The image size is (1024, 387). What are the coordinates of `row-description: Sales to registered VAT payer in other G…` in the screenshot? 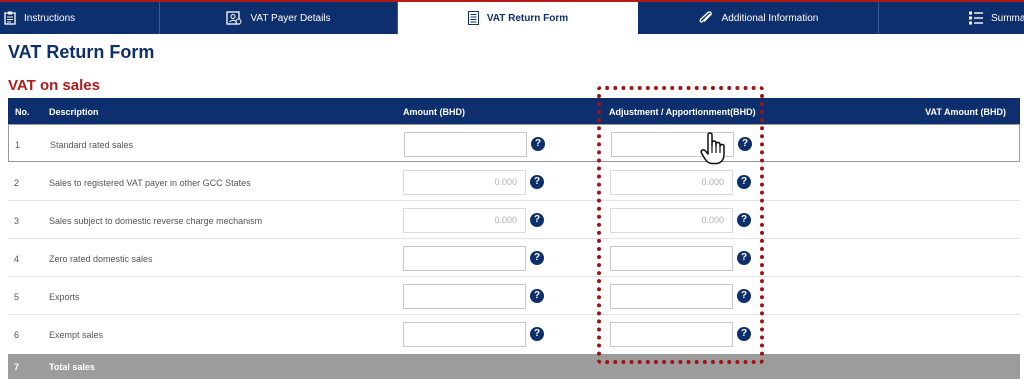 It's located at (150, 183).